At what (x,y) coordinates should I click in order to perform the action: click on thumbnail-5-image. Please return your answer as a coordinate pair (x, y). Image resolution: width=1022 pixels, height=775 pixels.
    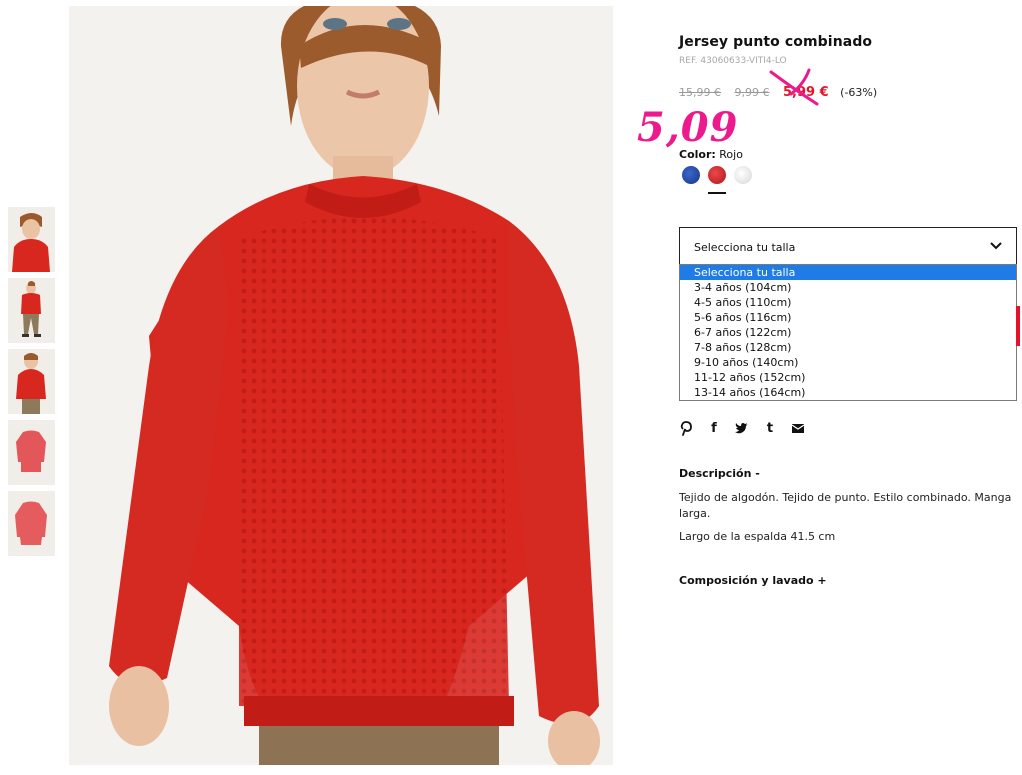
    Looking at the image, I should click on (31, 523).